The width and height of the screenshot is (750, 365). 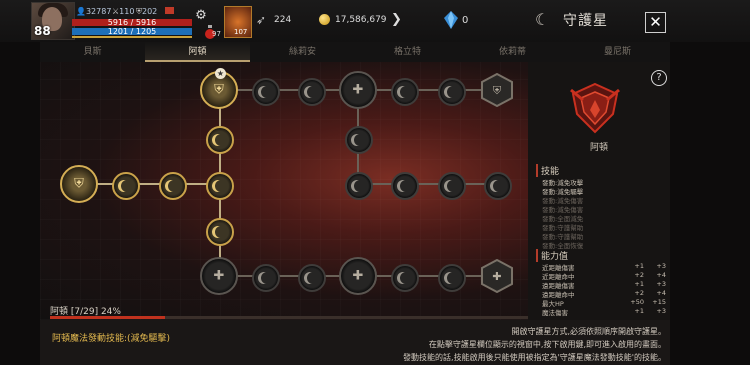 What do you see at coordinates (617, 52) in the screenshot?
I see `tab-manis: 曼尼斯` at bounding box center [617, 52].